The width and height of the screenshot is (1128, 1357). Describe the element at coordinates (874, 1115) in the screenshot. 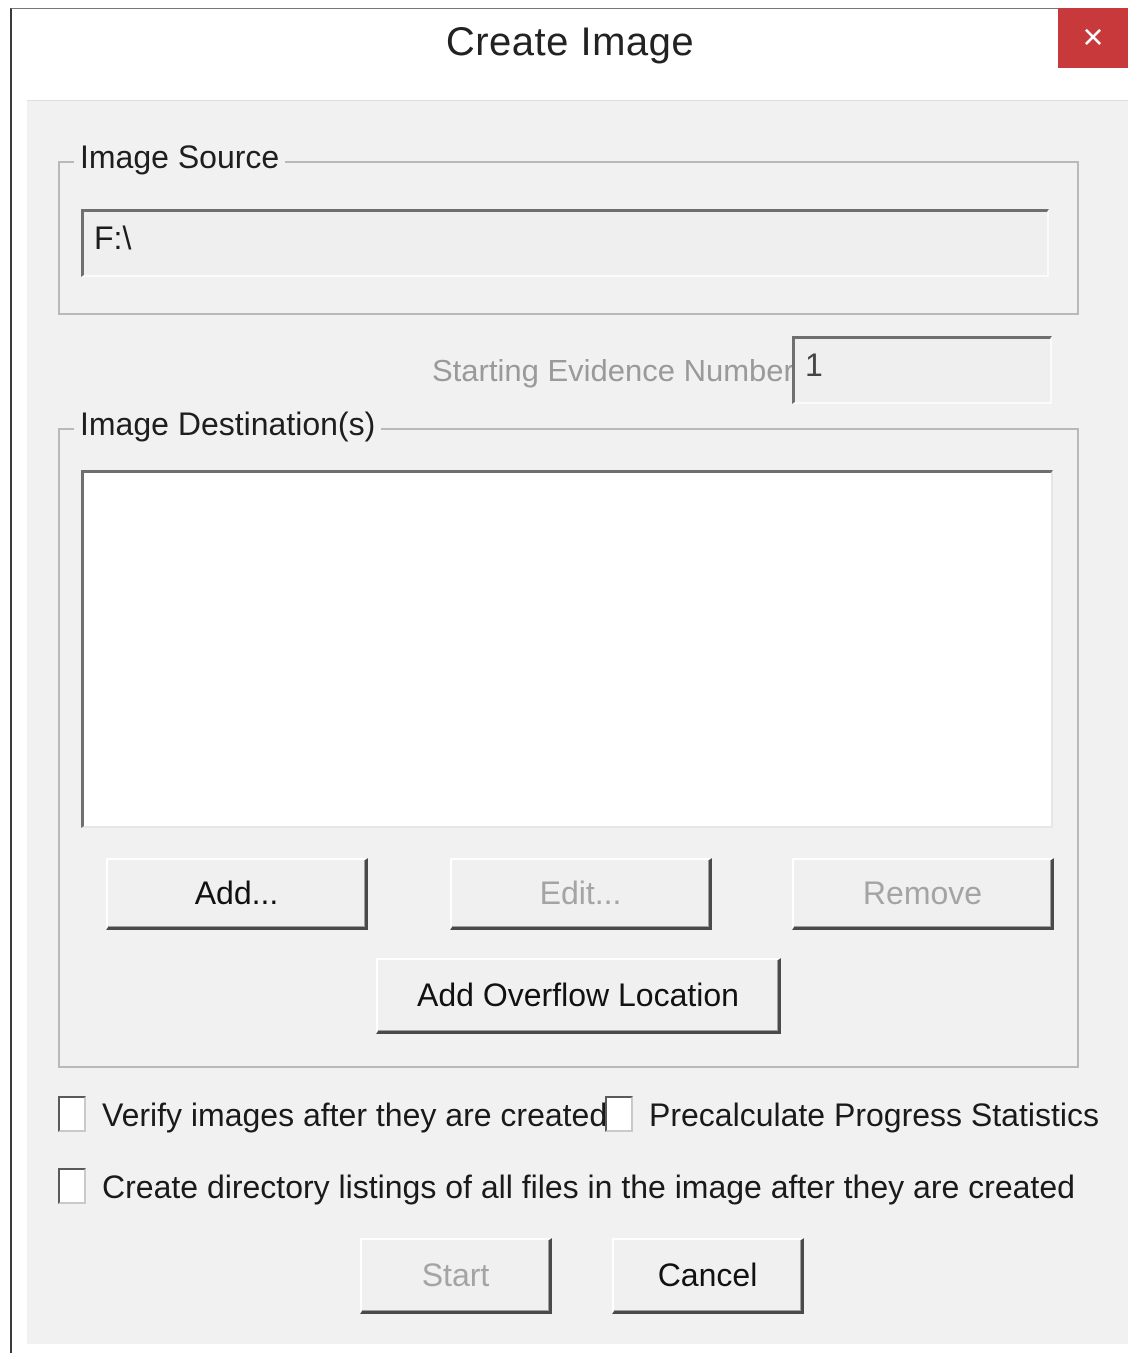

I see `precalculate-statistics-label: Precalculate Progress Statistics` at that location.